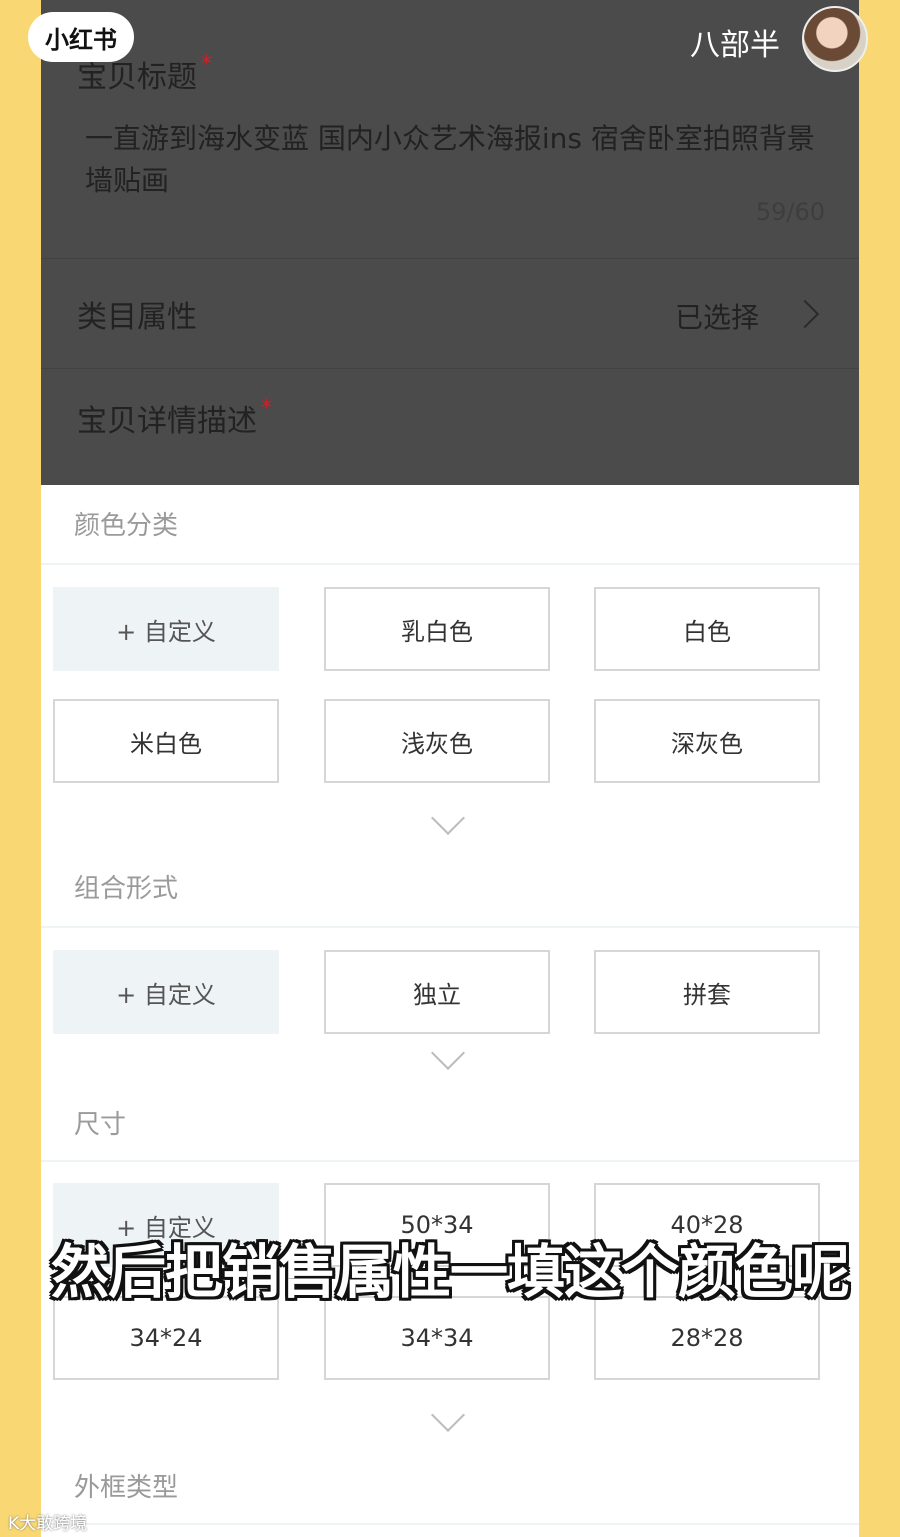  What do you see at coordinates (707, 992) in the screenshot?
I see `combo-option: 拼套` at bounding box center [707, 992].